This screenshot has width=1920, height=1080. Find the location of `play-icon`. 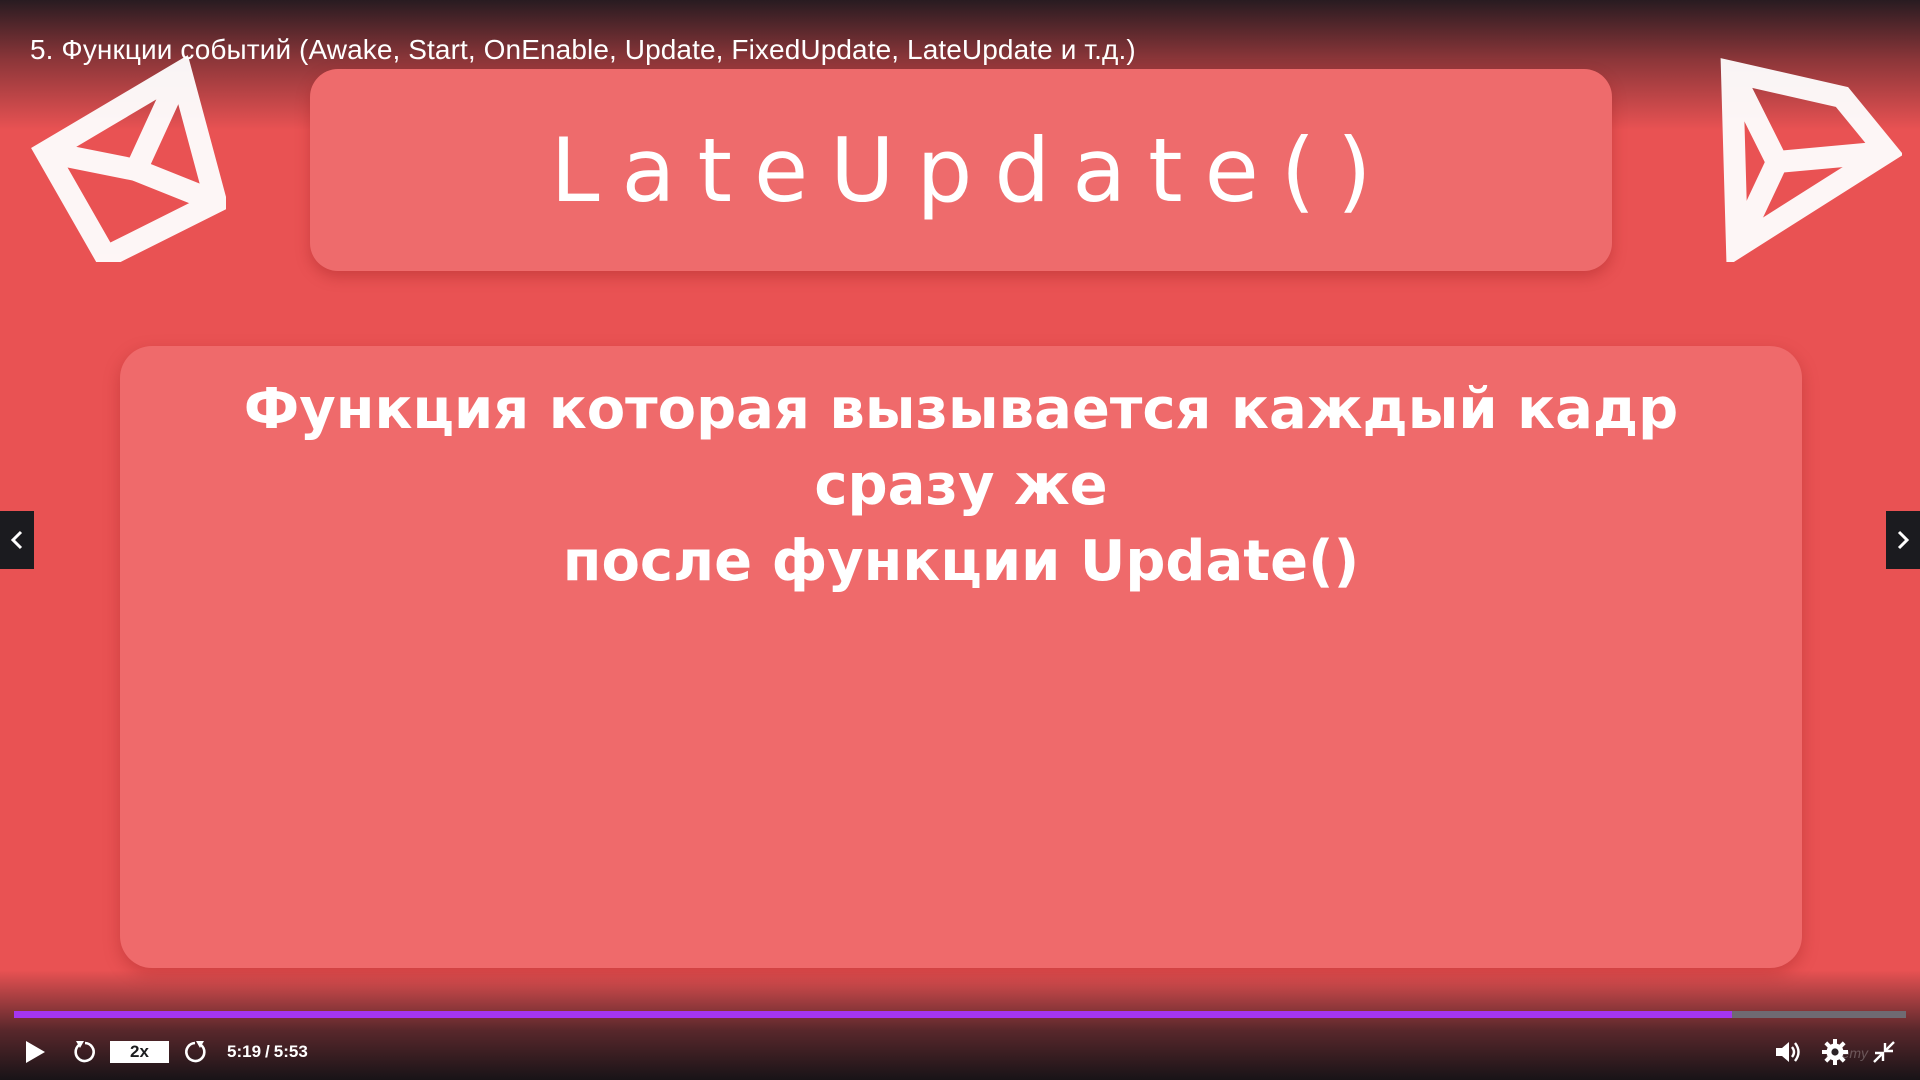

play-icon is located at coordinates (35, 1052).